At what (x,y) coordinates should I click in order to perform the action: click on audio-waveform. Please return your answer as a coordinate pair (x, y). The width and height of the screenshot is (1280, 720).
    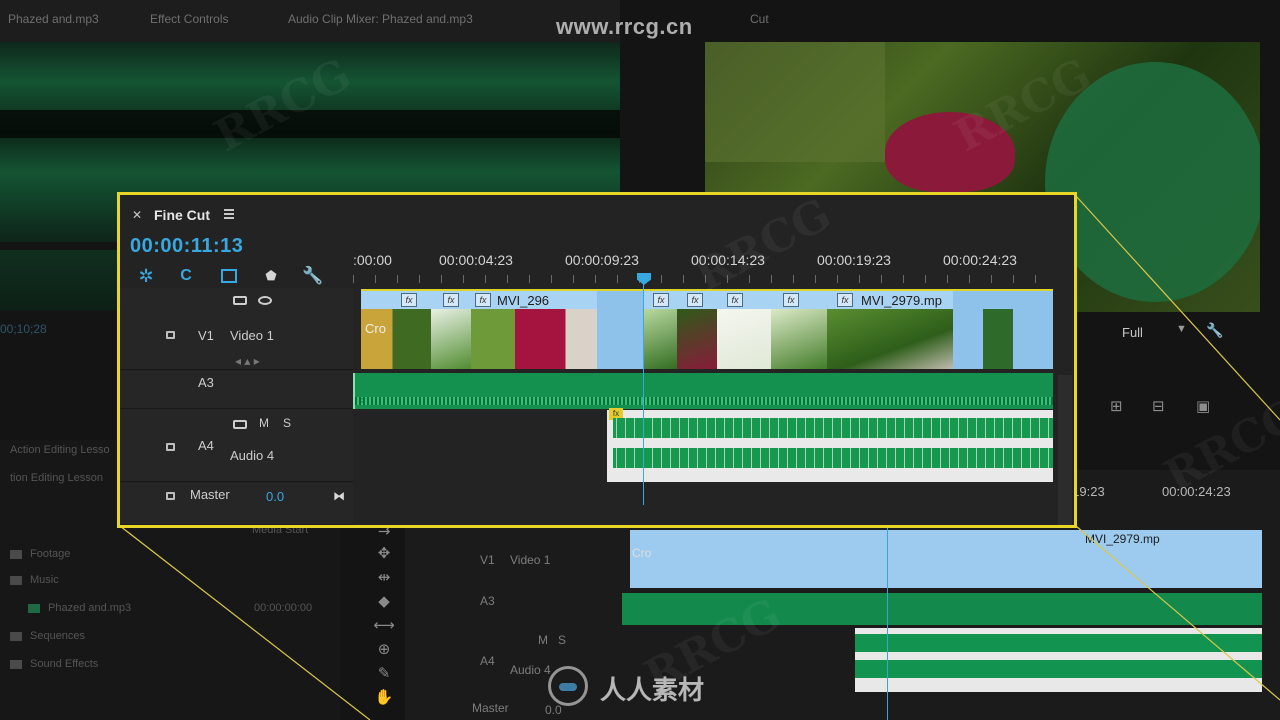
    Looking at the image, I should click on (704, 401).